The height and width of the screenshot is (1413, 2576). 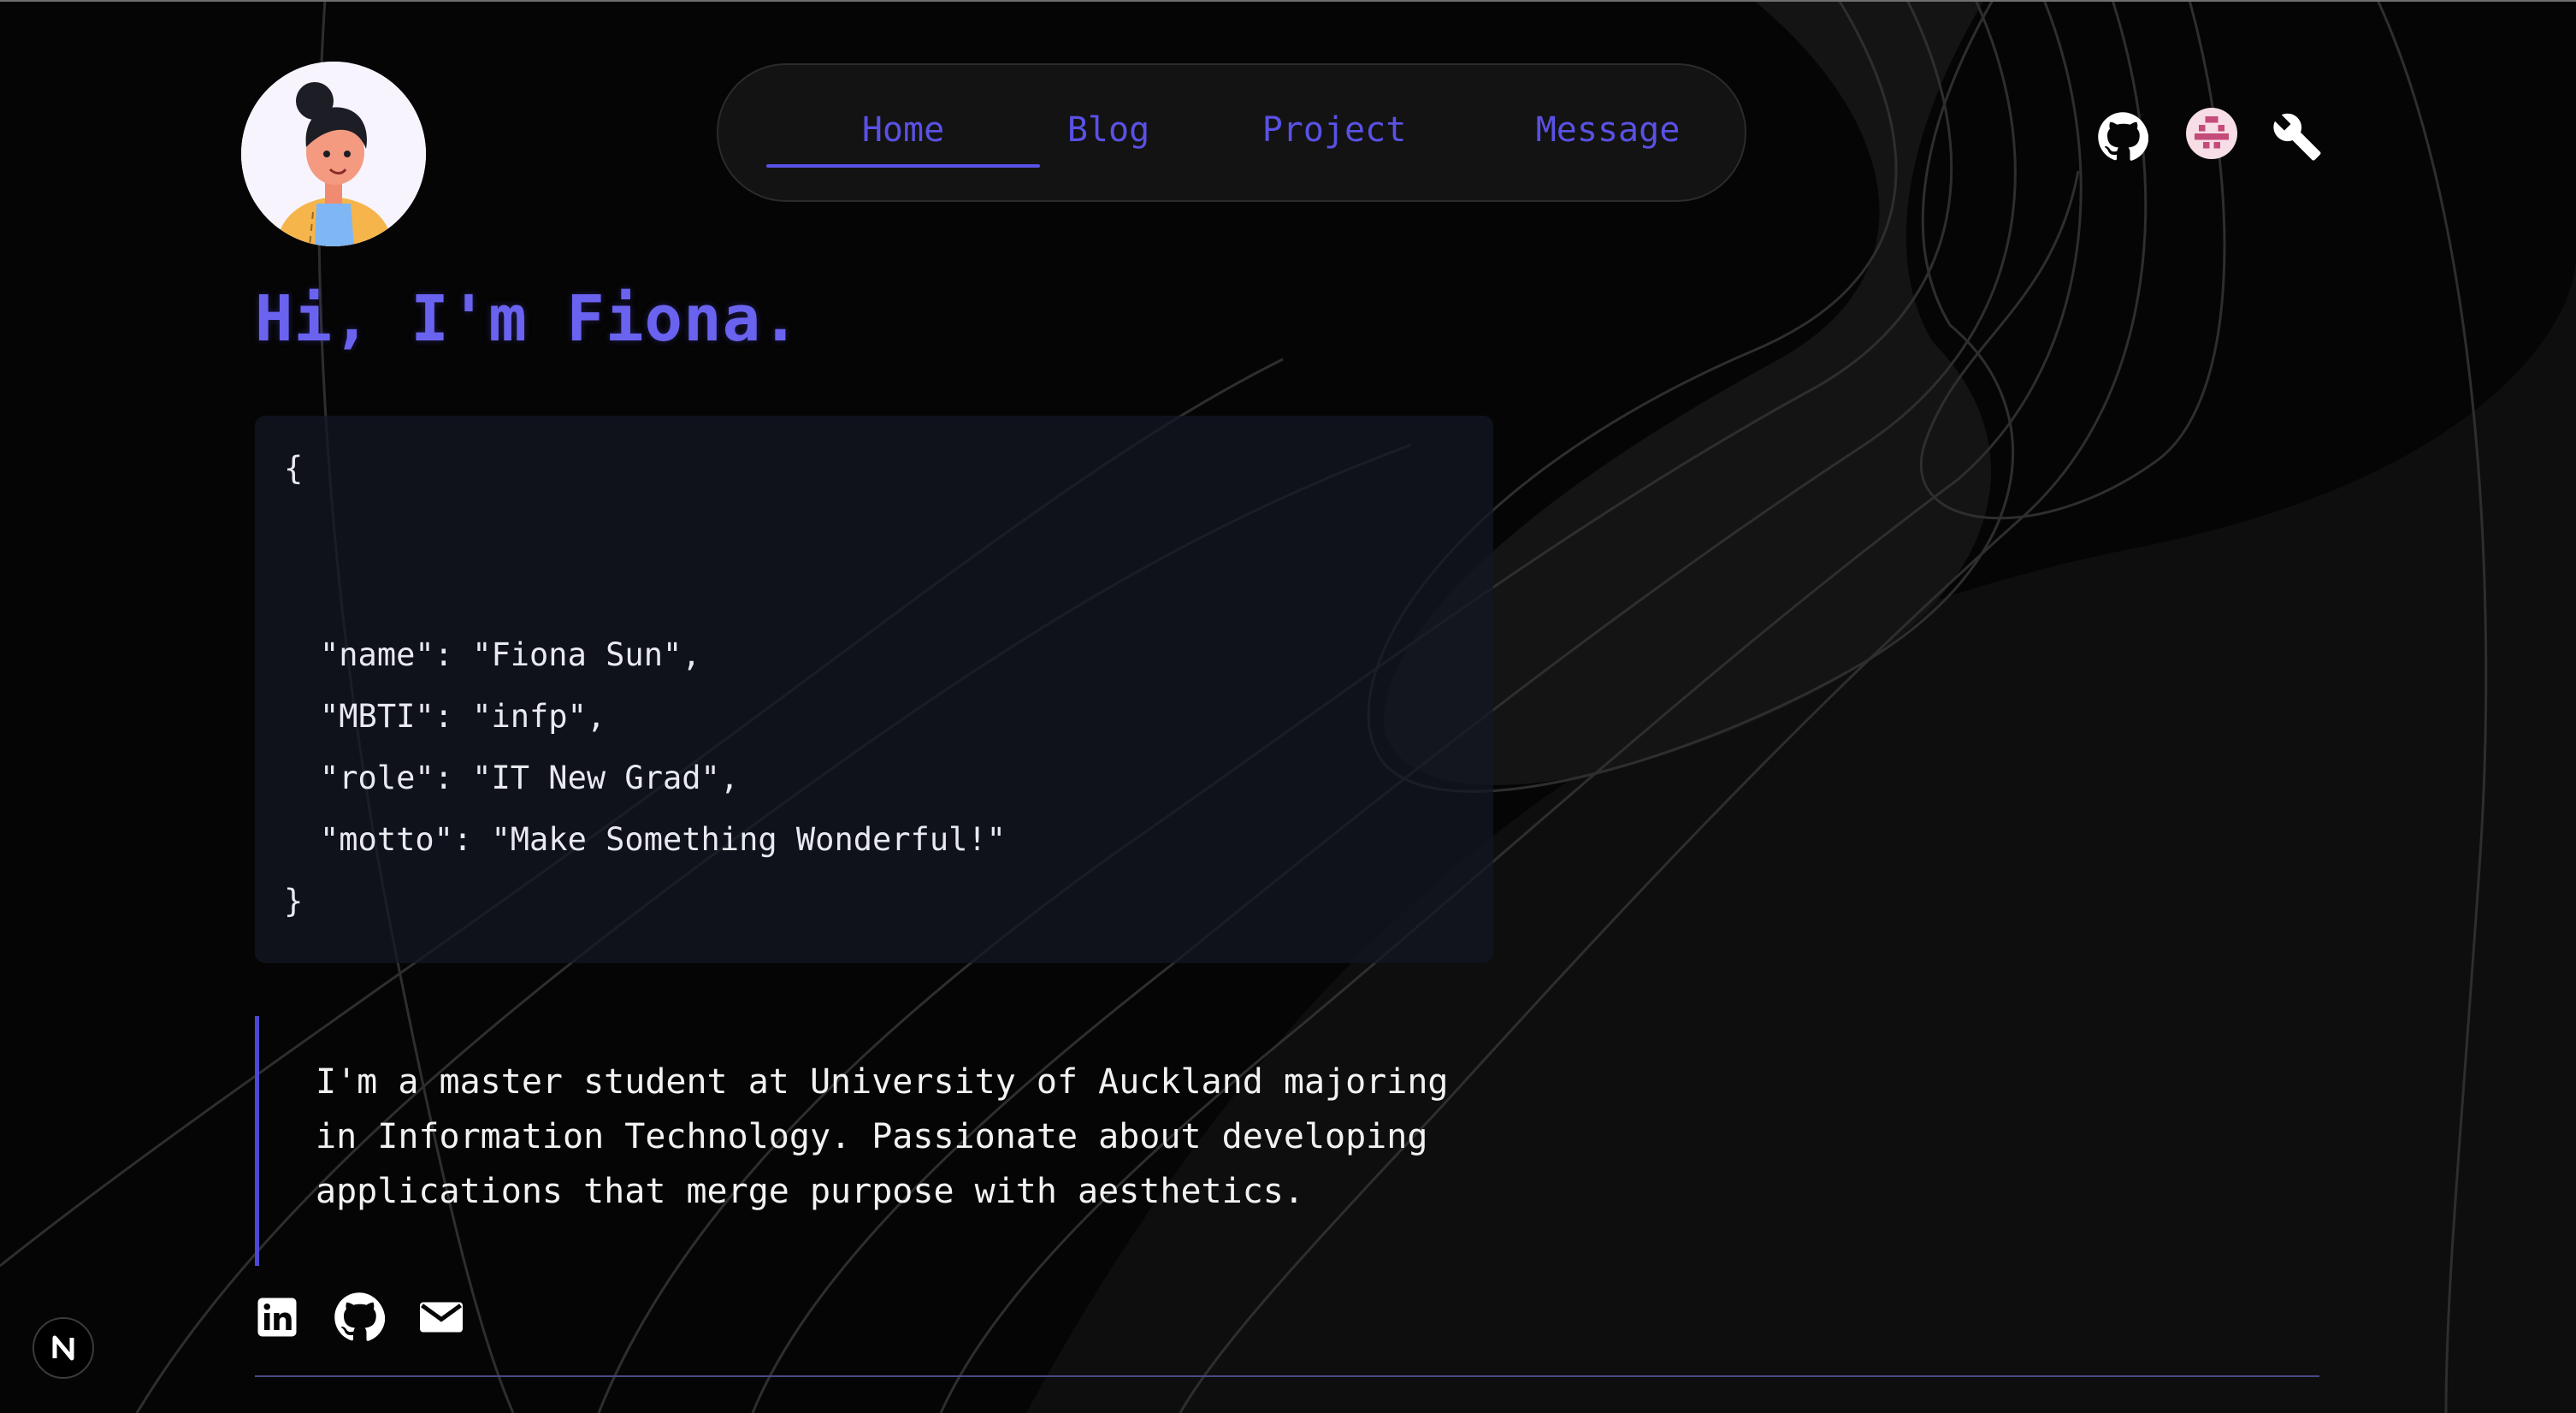 What do you see at coordinates (441, 1318) in the screenshot?
I see `mail-icon` at bounding box center [441, 1318].